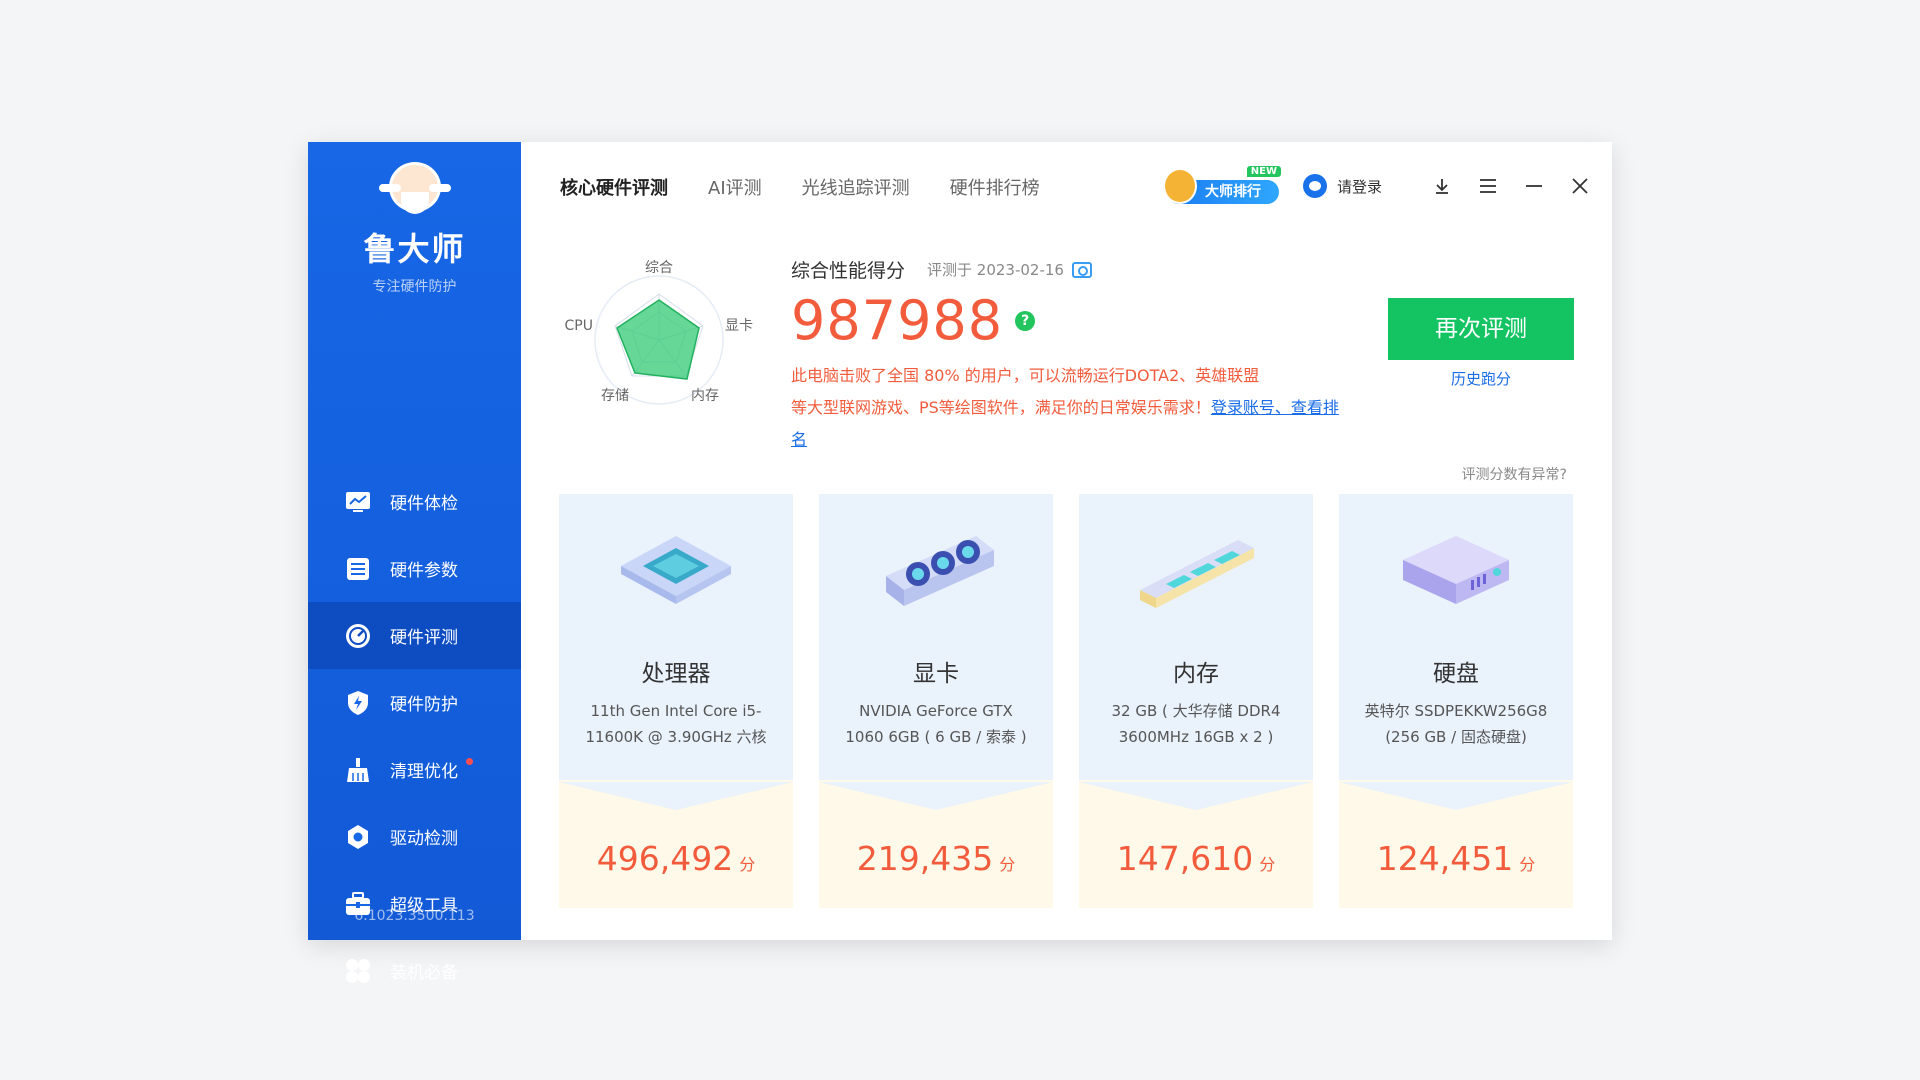 This screenshot has height=1080, width=1920. What do you see at coordinates (1456, 674) in the screenshot?
I see `card-title: 硬盘` at bounding box center [1456, 674].